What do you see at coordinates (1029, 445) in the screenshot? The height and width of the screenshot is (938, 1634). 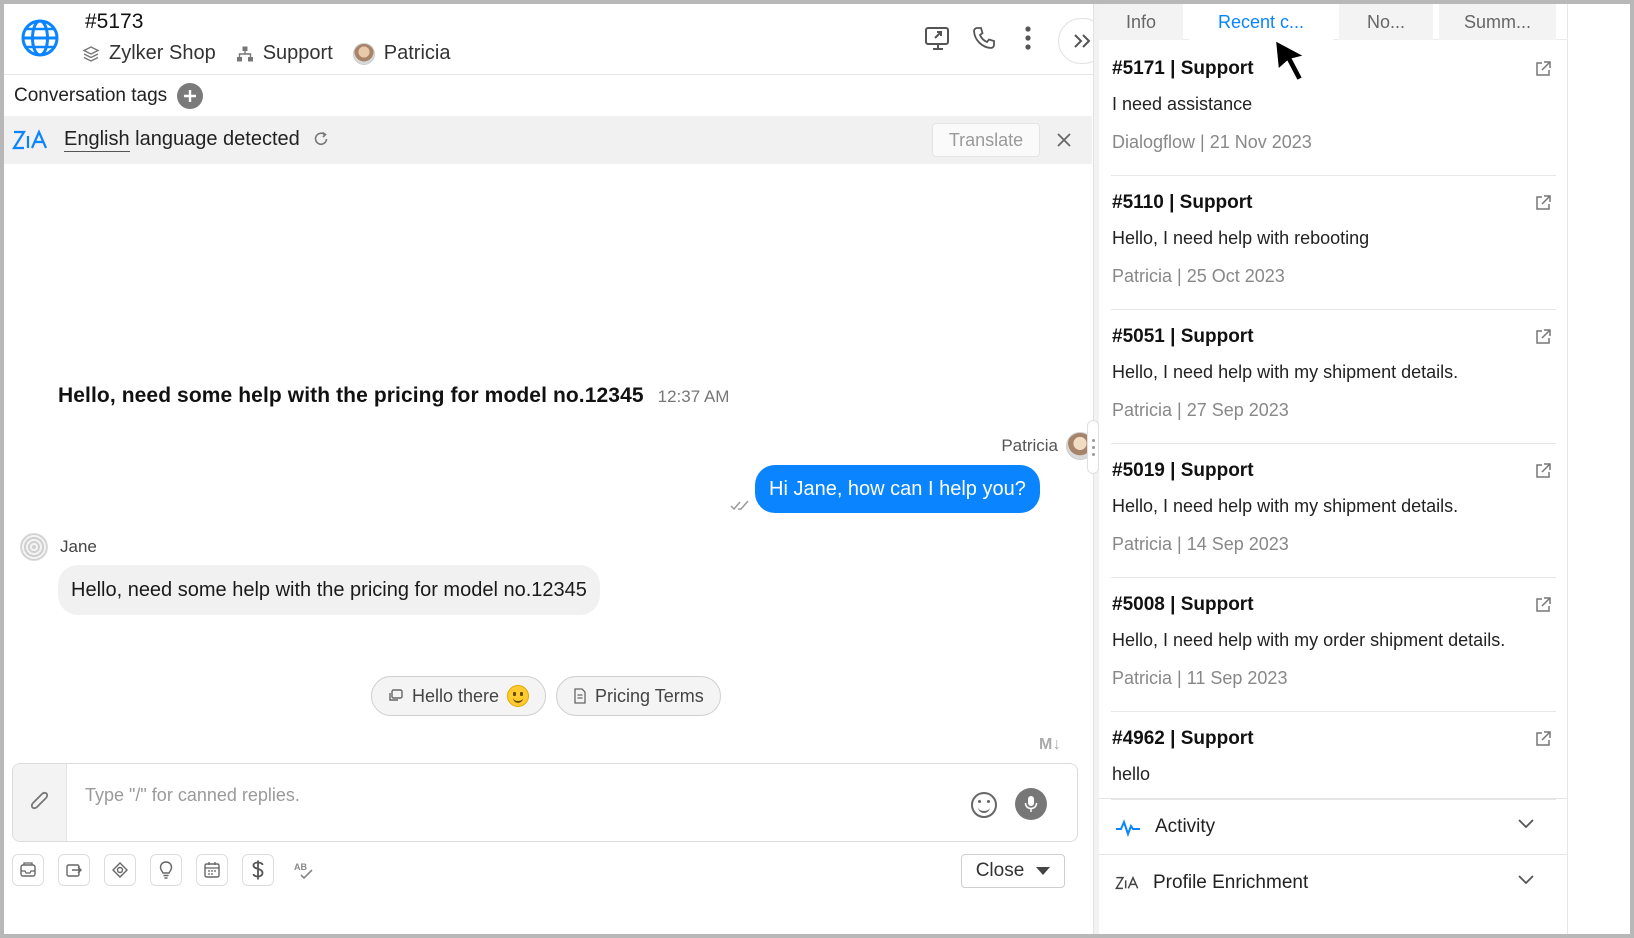 I see `agent-message-name: Patricia` at bounding box center [1029, 445].